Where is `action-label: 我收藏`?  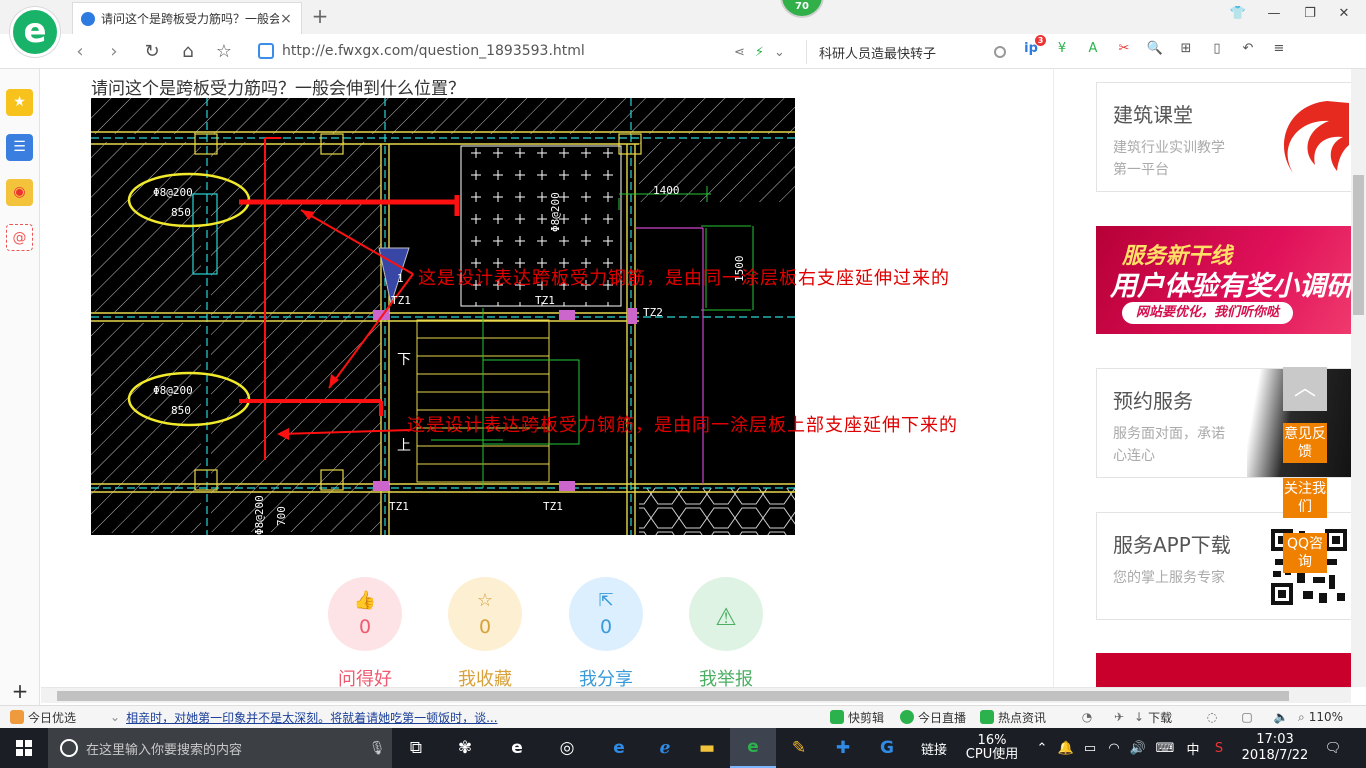
action-label: 我收藏 is located at coordinates (485, 676).